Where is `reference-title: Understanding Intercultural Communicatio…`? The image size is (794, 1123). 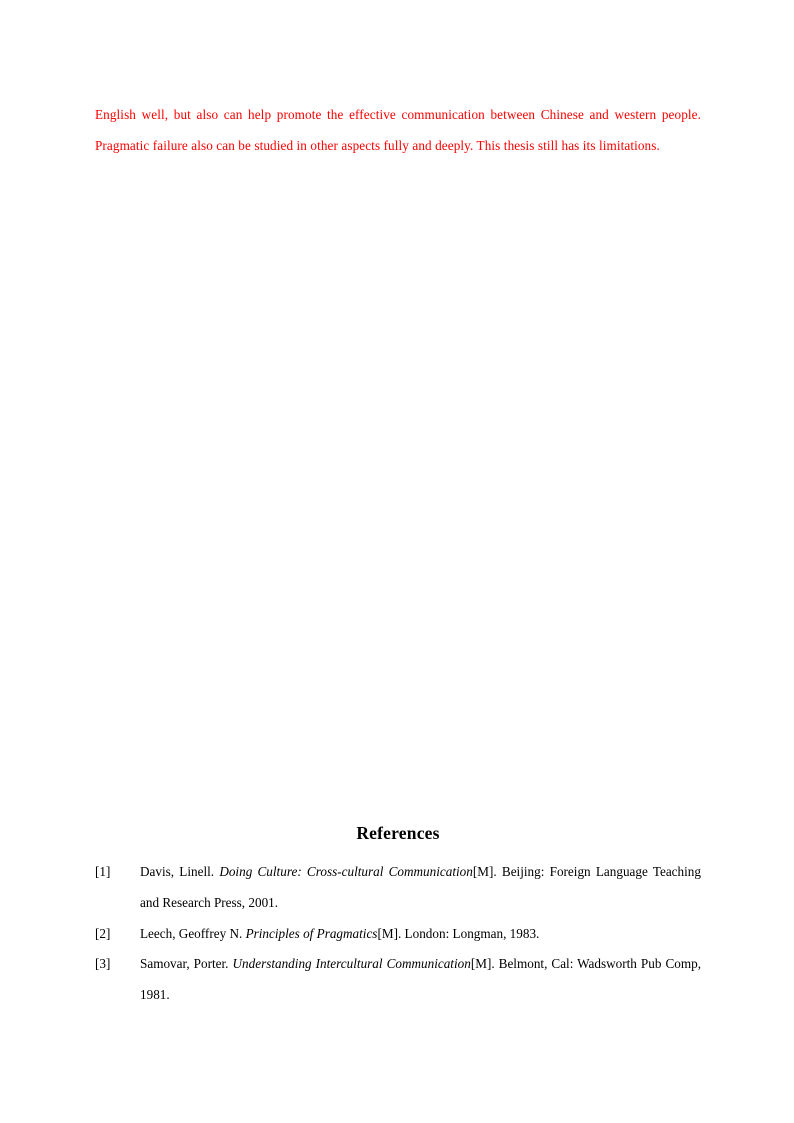 reference-title: Understanding Intercultural Communicatio… is located at coordinates (351, 964).